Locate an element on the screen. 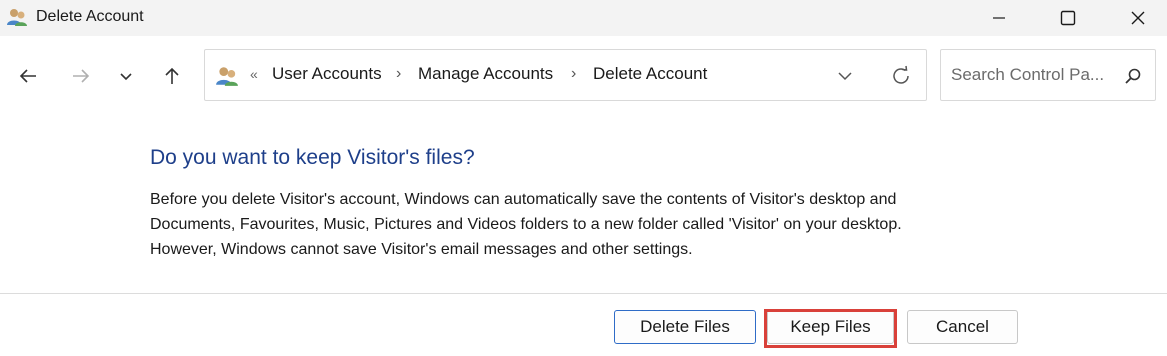  search-box is located at coordinates (1048, 75).